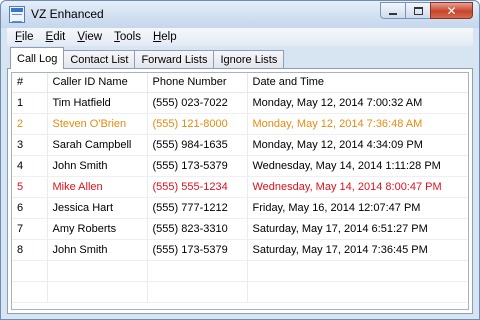  Describe the element at coordinates (197, 103) in the screenshot. I see `cell-phone-number: (555) 023-7022` at that location.